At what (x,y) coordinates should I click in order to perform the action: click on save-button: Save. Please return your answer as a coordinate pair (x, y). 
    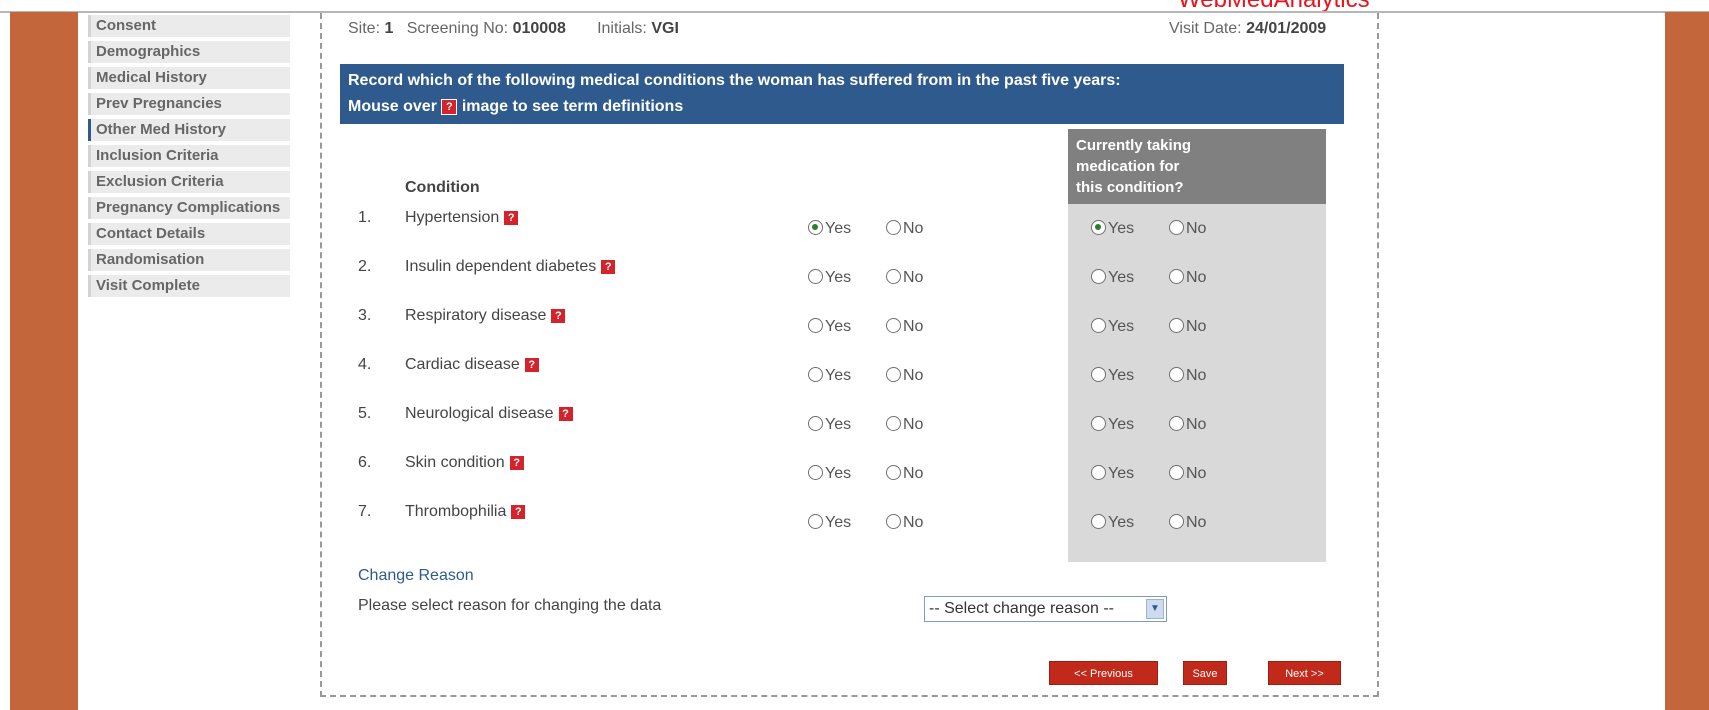
    Looking at the image, I should click on (1205, 673).